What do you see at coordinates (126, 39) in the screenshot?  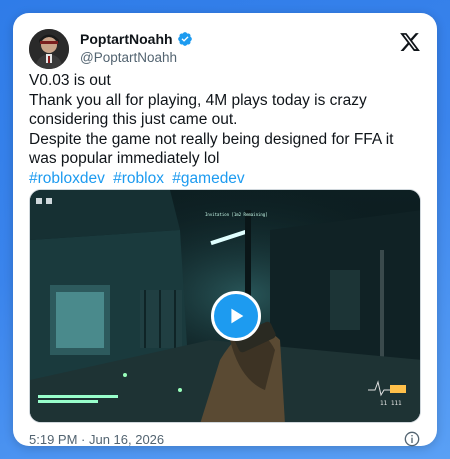 I see `display-name: PoptartNoahh` at bounding box center [126, 39].